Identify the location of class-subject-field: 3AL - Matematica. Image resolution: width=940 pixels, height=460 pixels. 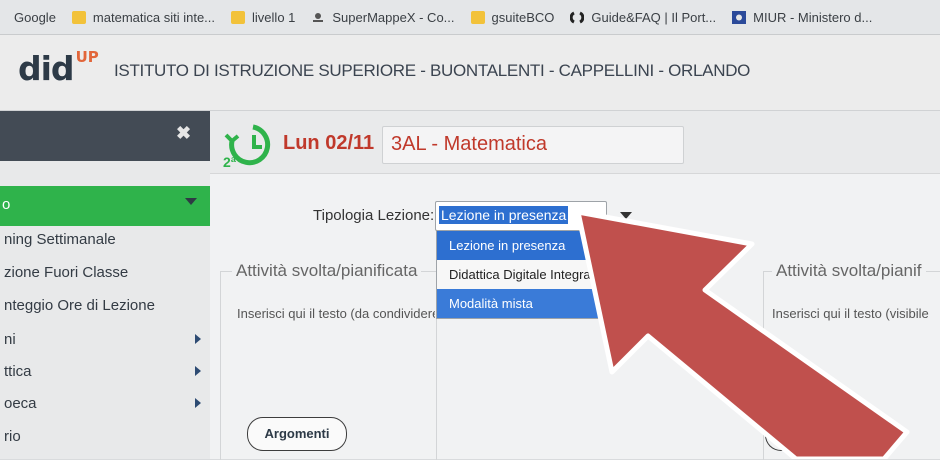
(533, 145).